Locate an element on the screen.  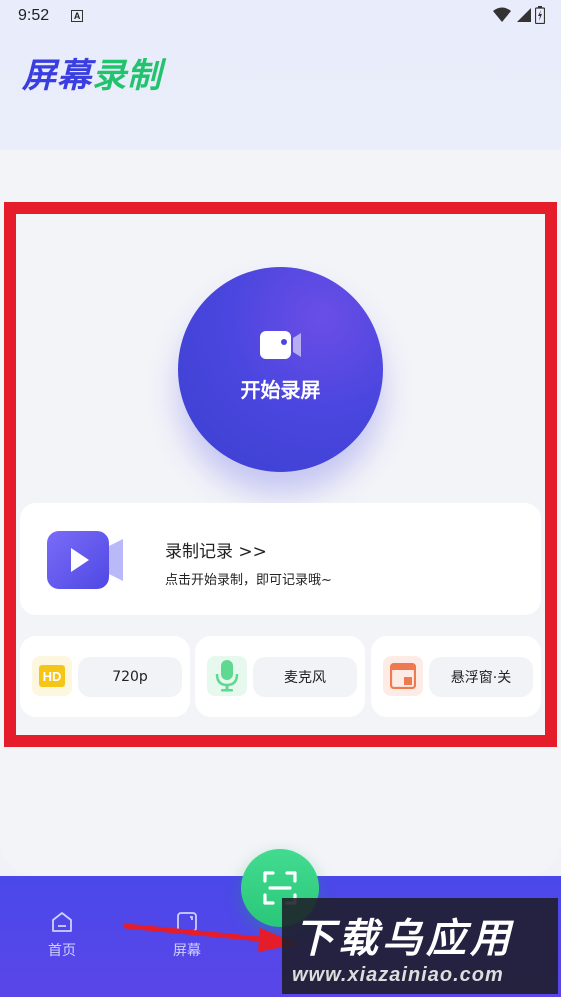
microphone-icon is located at coordinates (227, 676).